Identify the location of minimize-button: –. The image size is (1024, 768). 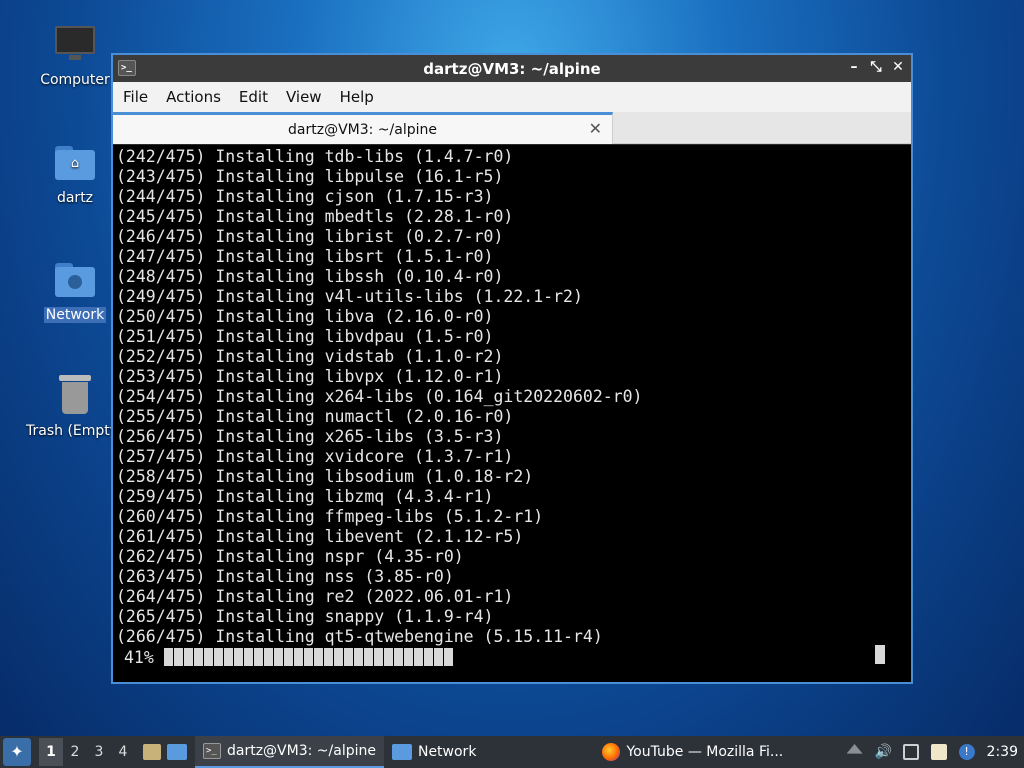
(854, 67).